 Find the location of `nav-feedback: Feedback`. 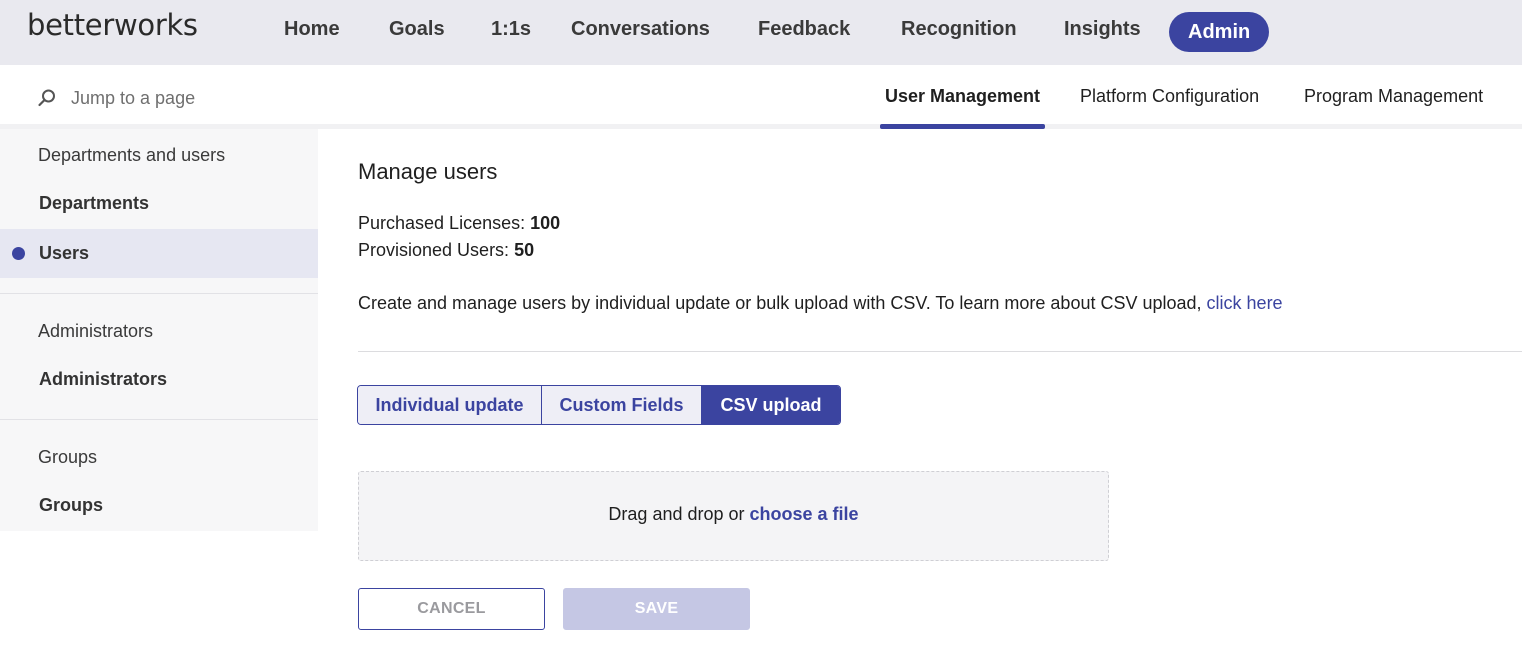

nav-feedback: Feedback is located at coordinates (804, 29).